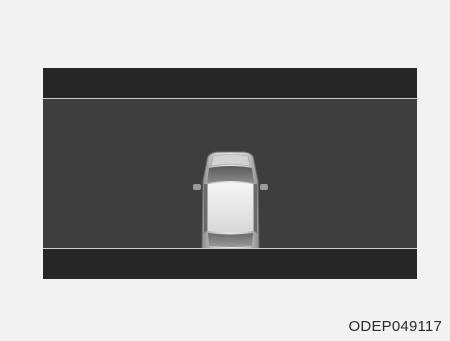 This screenshot has height=341, width=450. Describe the element at coordinates (395, 326) in the screenshot. I see `figure-code-label: ODEP049117` at that location.